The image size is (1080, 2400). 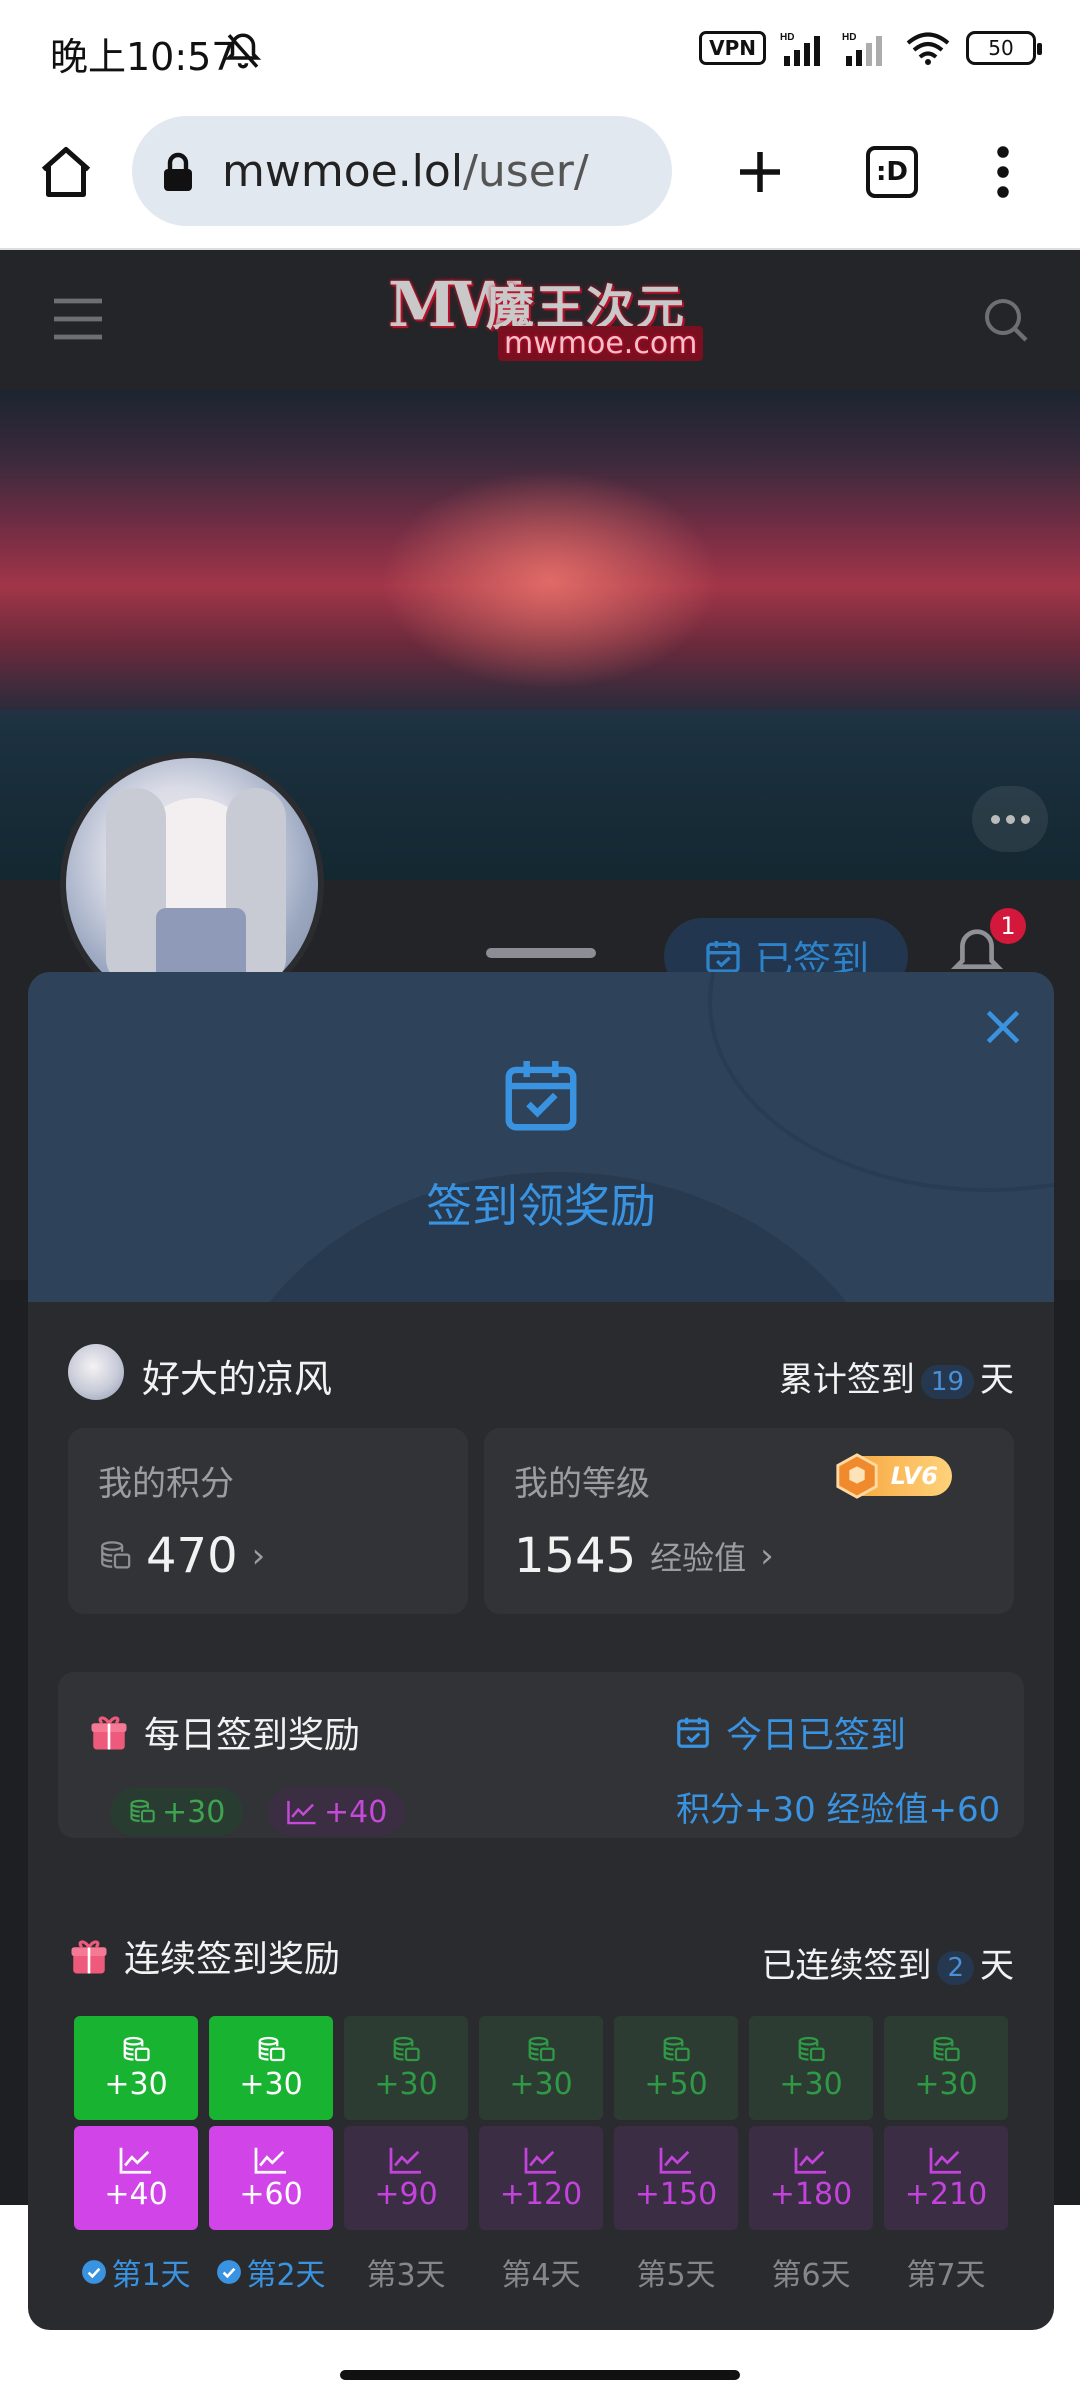 What do you see at coordinates (204, 1956) in the screenshot?
I see `streak-reward-title: 连续签到奖励` at bounding box center [204, 1956].